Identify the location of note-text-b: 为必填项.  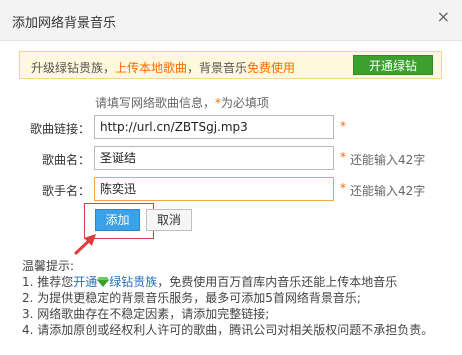
(245, 103).